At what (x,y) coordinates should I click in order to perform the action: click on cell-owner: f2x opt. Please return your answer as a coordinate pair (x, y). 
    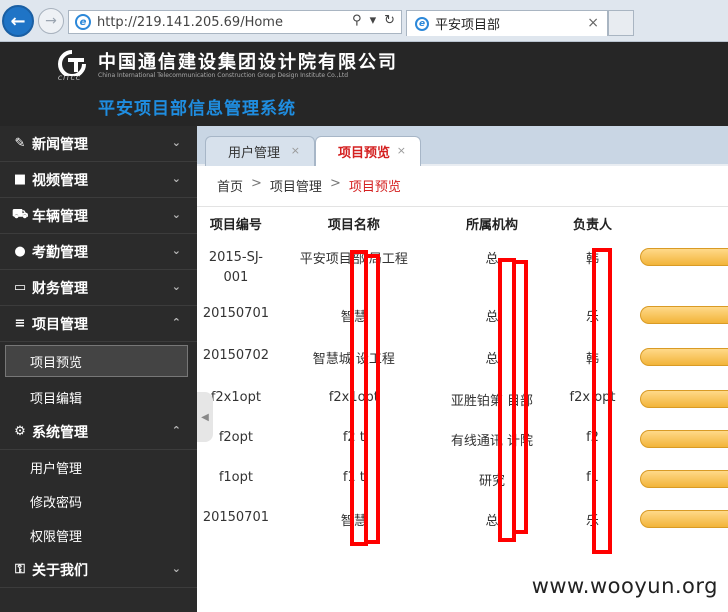
    Looking at the image, I should click on (592, 397).